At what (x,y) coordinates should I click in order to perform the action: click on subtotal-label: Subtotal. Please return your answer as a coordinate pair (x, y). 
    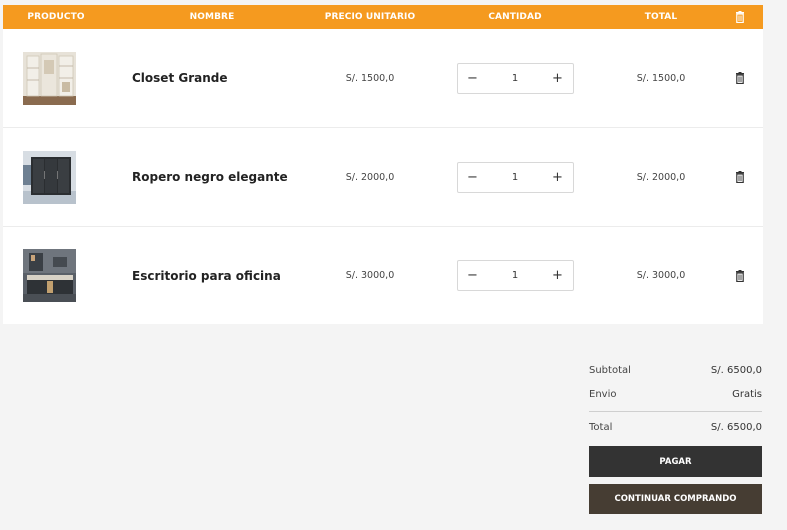
    Looking at the image, I should click on (610, 370).